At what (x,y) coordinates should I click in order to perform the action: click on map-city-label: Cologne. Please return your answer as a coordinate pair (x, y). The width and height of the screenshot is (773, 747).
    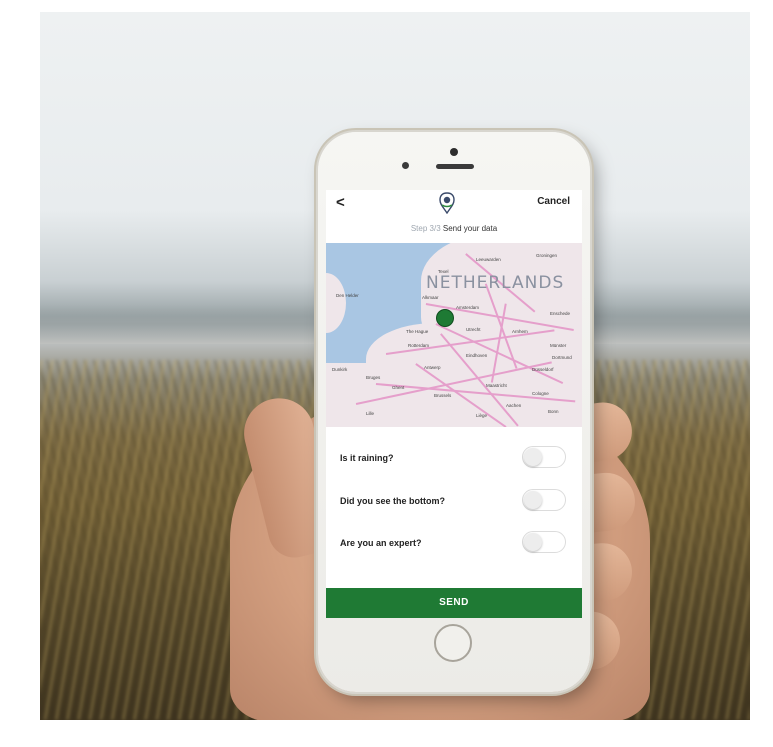
    Looking at the image, I should click on (540, 393).